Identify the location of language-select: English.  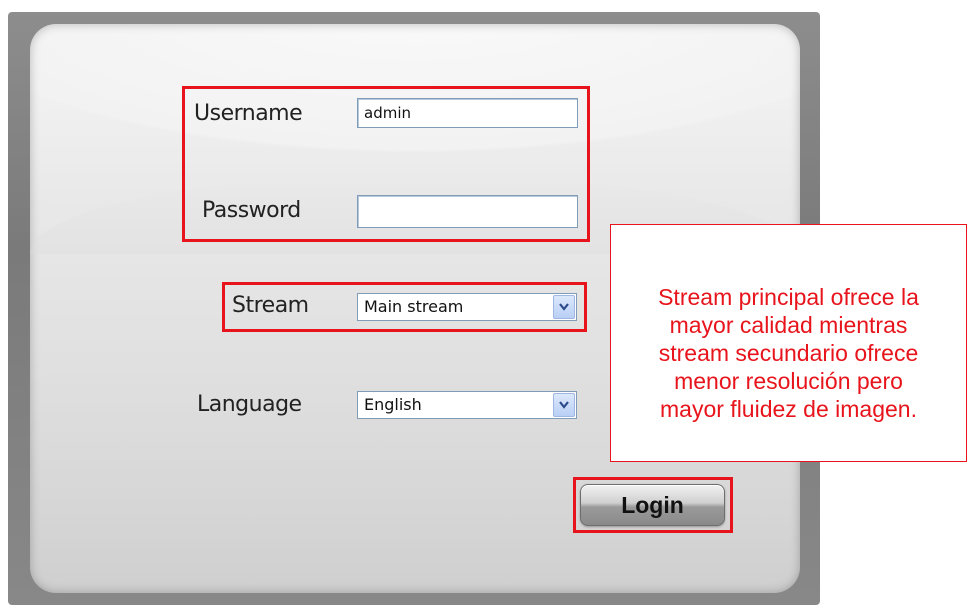
(467, 405).